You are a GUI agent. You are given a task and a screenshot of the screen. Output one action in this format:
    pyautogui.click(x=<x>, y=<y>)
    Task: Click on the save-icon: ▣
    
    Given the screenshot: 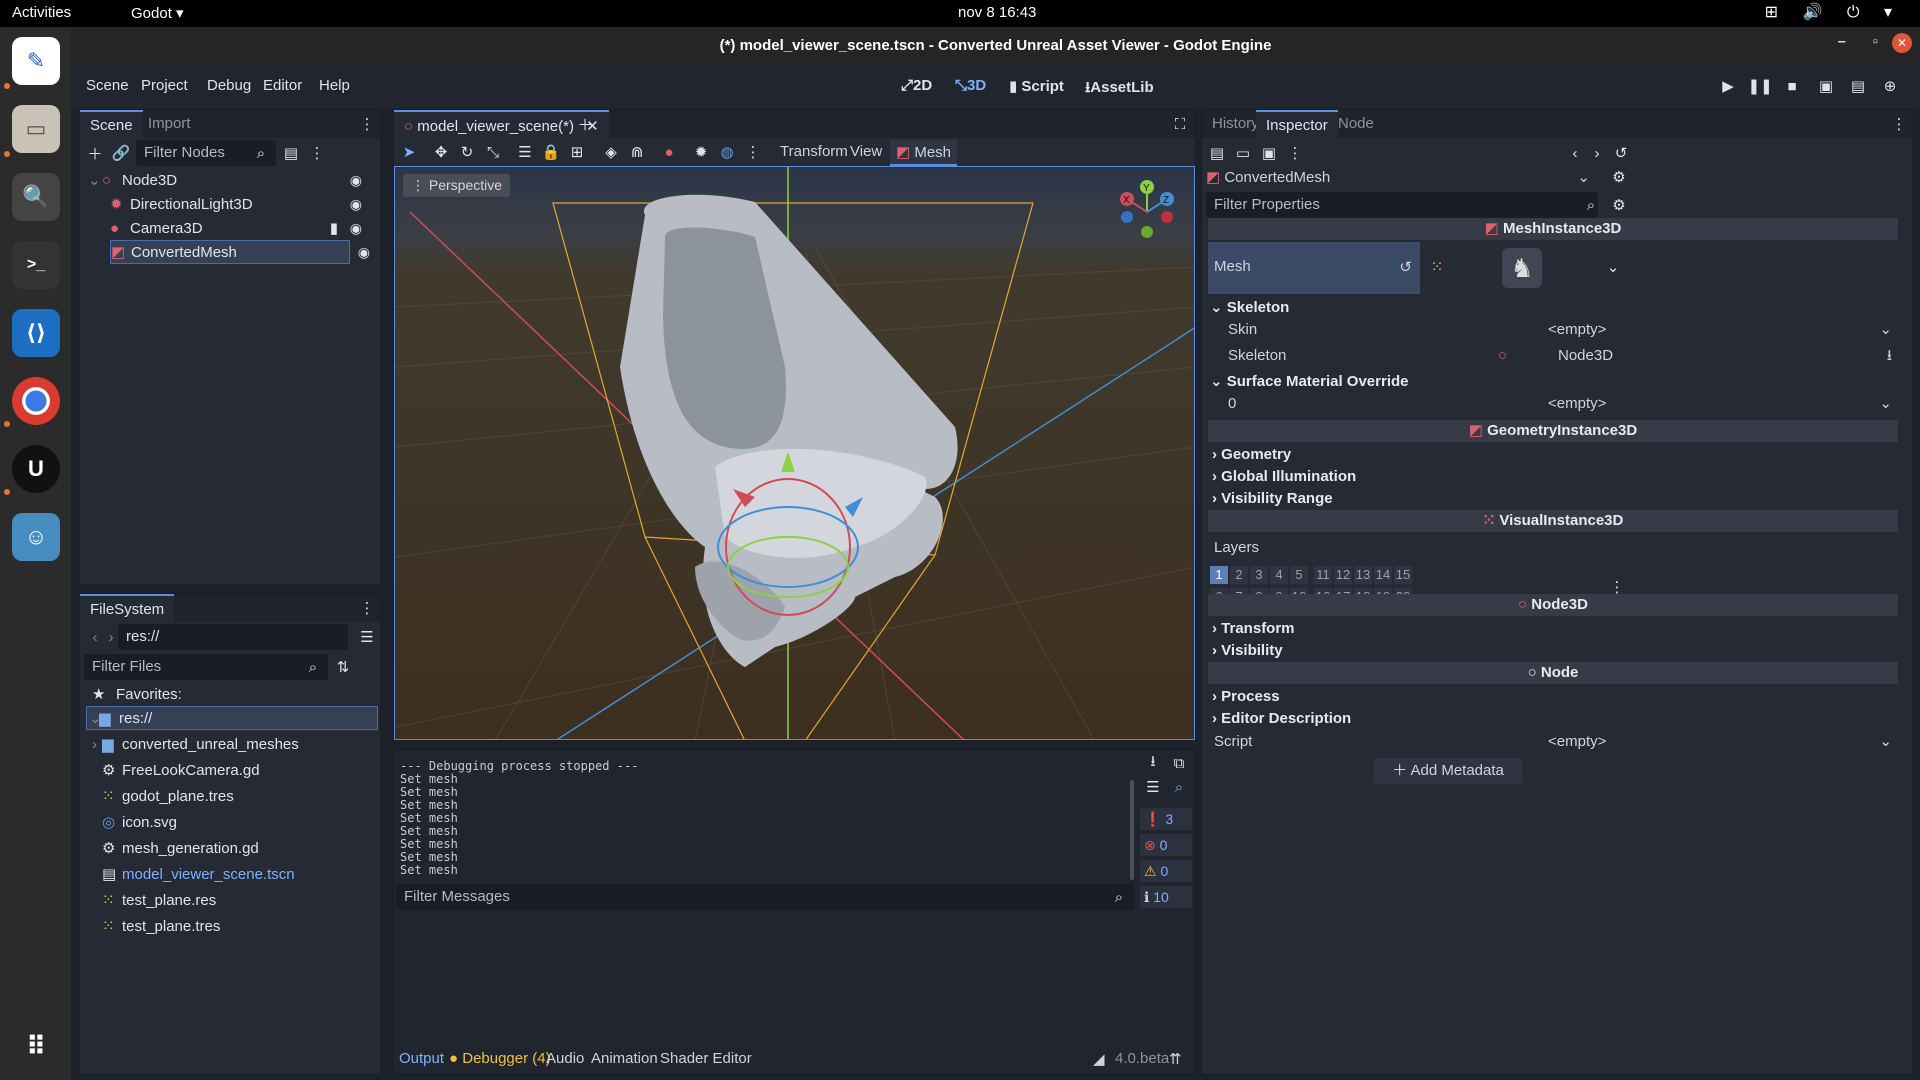 What is the action you would take?
    pyautogui.click(x=1269, y=153)
    